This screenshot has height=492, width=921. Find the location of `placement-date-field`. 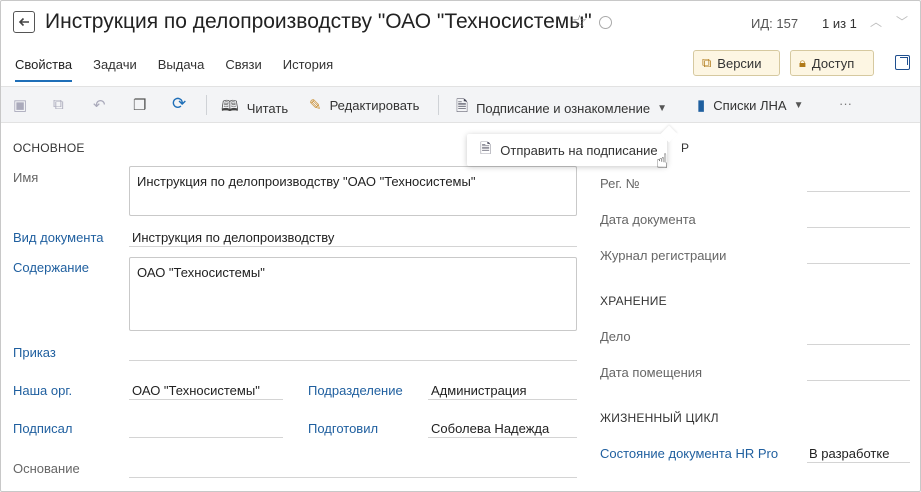

placement-date-field is located at coordinates (858, 380).